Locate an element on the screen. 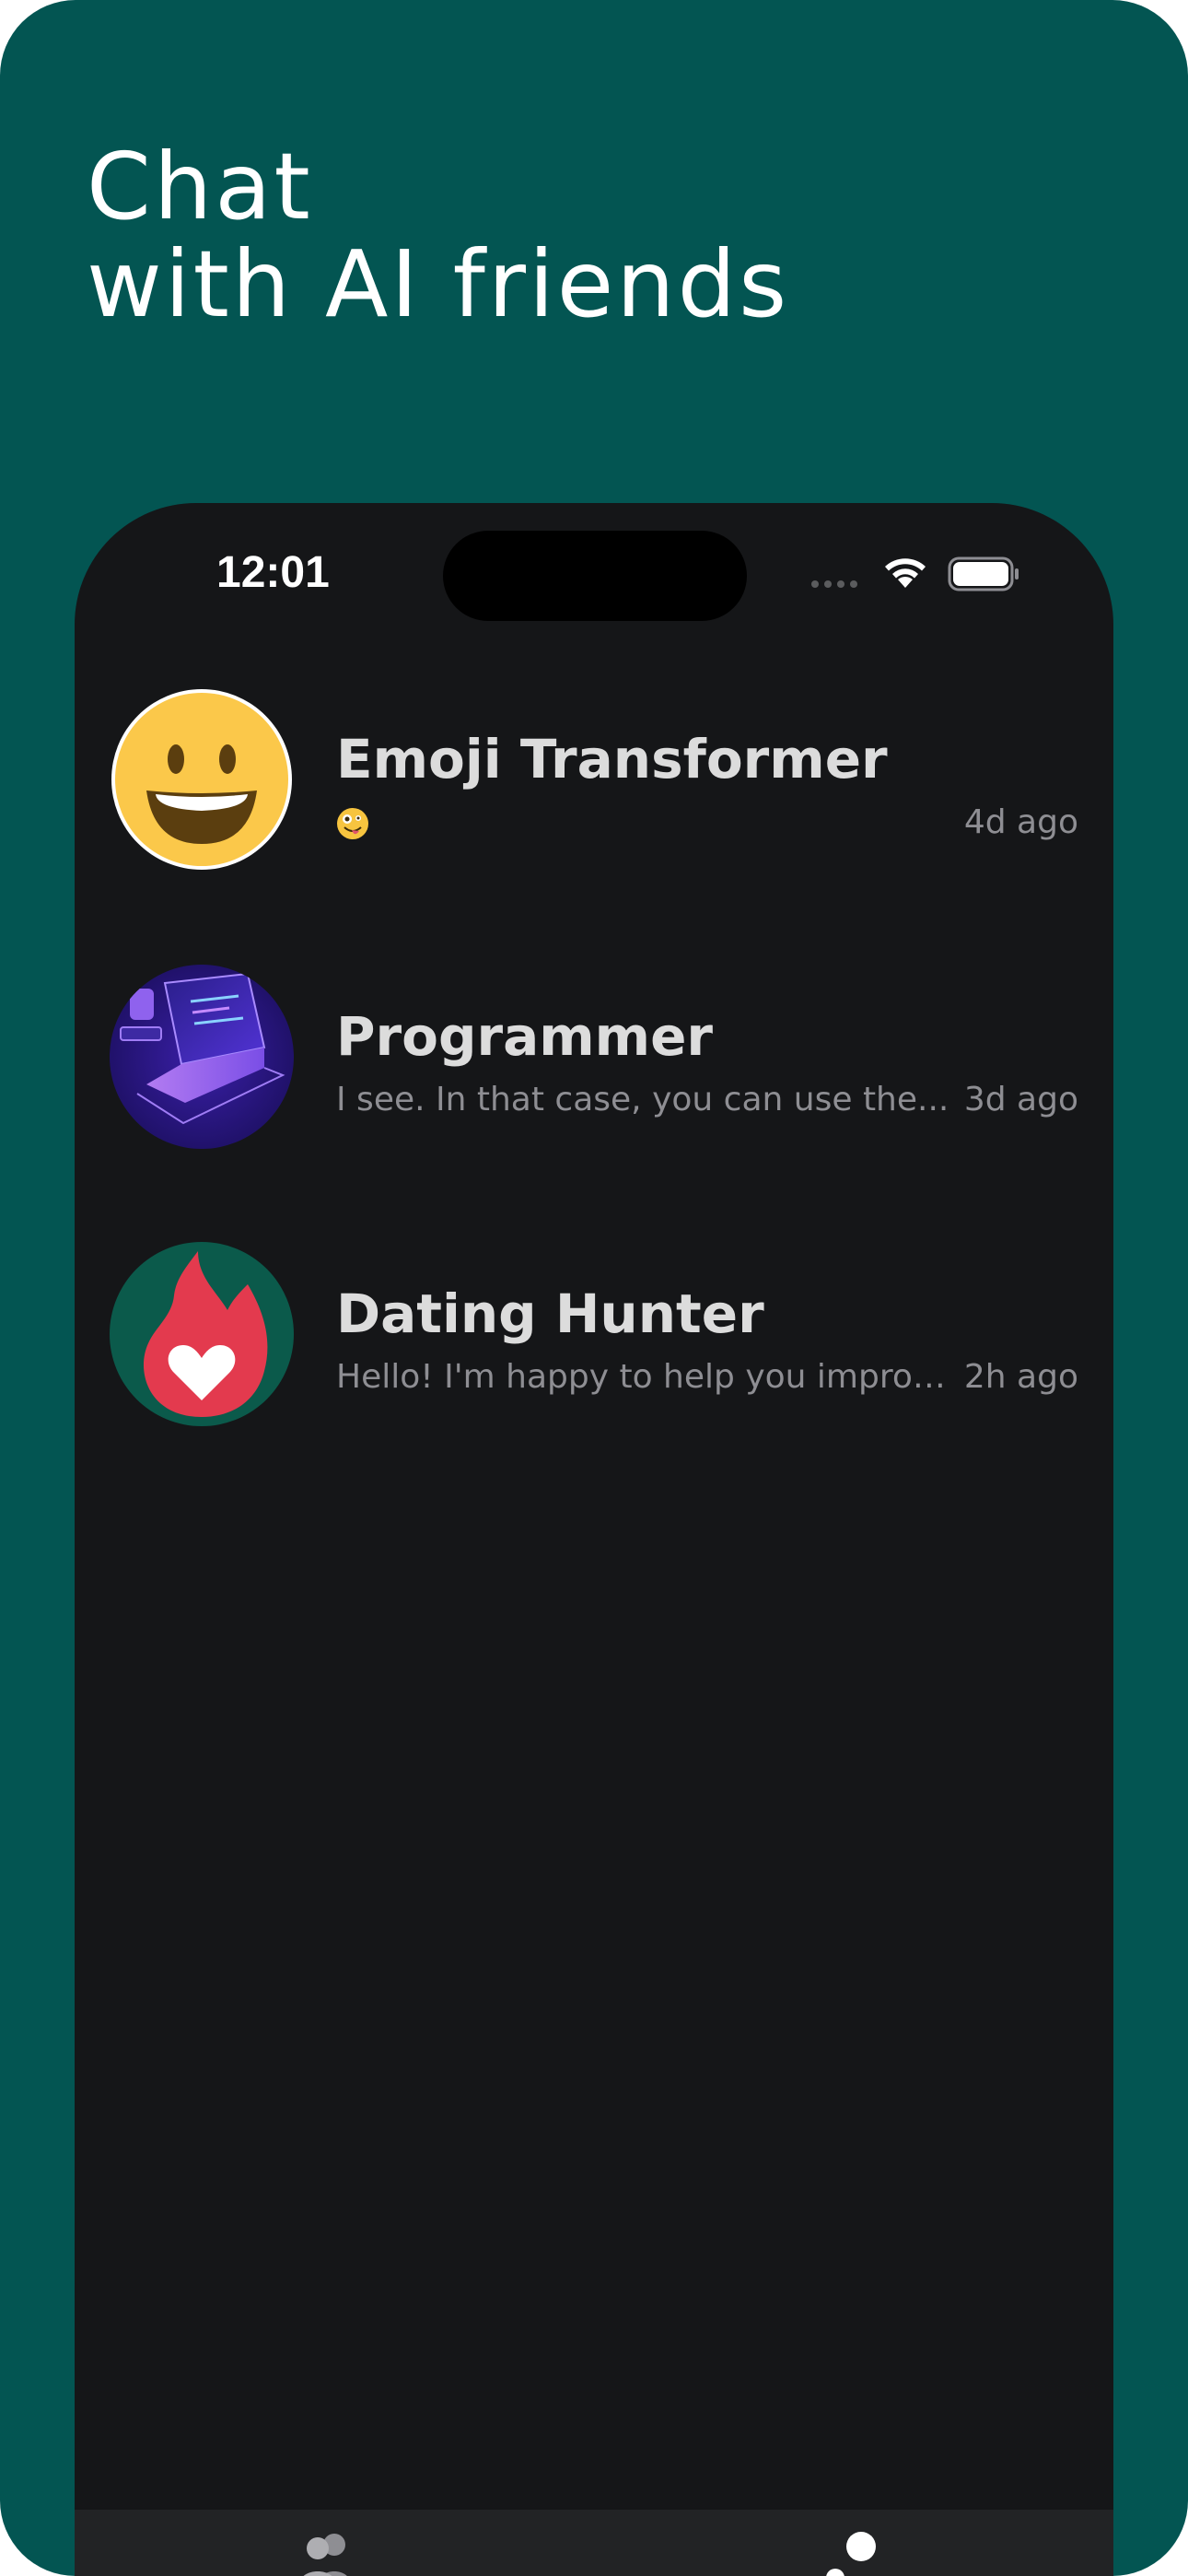  friends-tab-icon is located at coordinates (331, 2553).